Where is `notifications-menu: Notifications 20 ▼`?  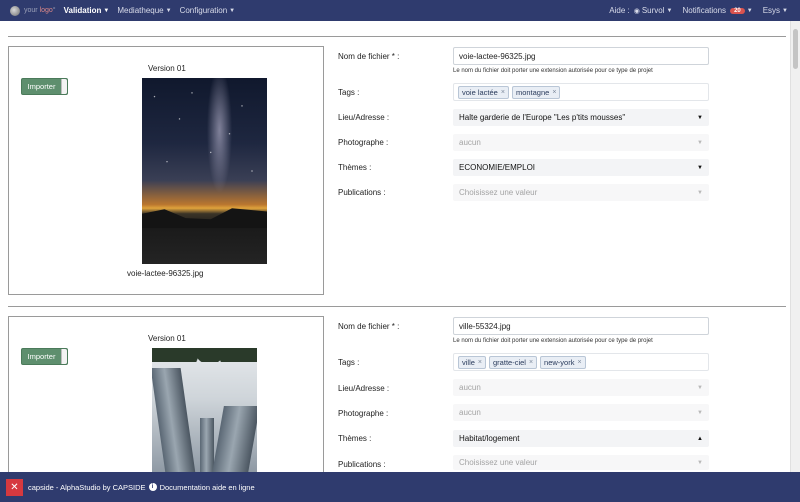 notifications-menu: Notifications 20 ▼ is located at coordinates (717, 10).